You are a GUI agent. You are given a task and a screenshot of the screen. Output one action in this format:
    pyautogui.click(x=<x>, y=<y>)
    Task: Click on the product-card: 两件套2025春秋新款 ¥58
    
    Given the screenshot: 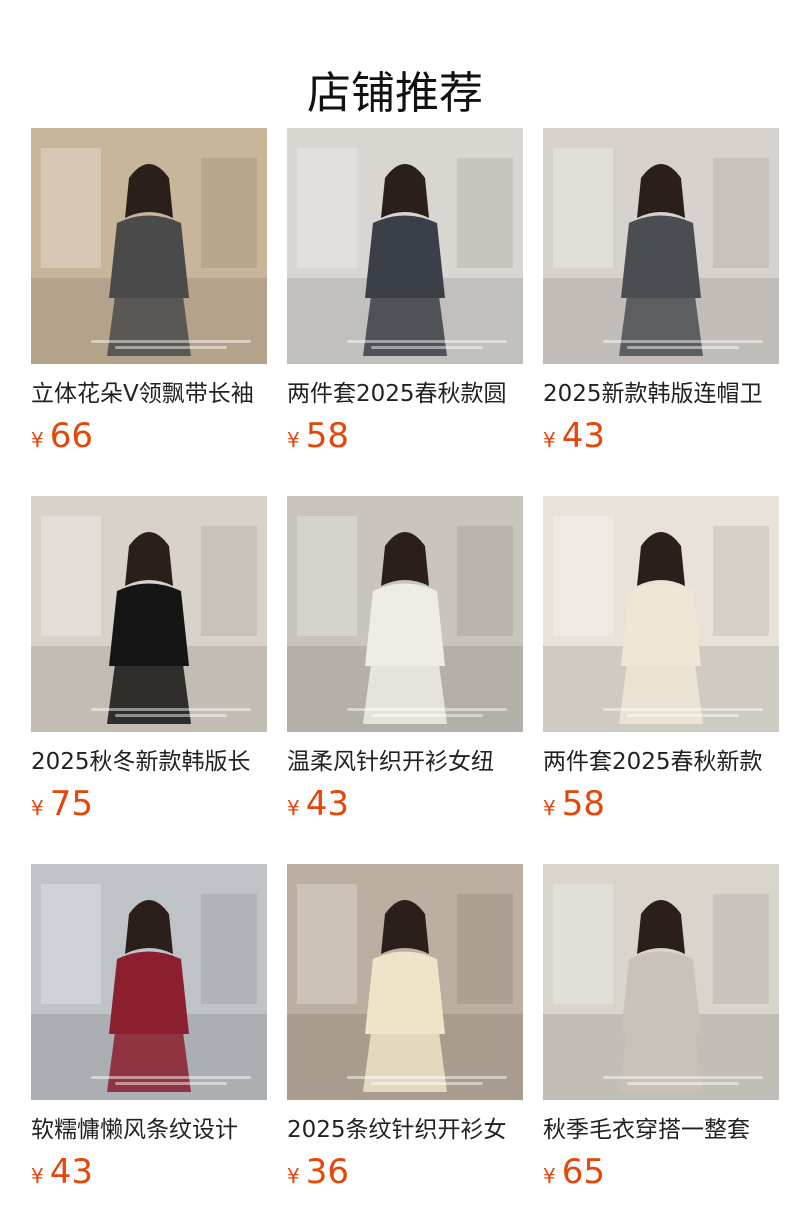 What is the action you would take?
    pyautogui.click(x=661, y=680)
    